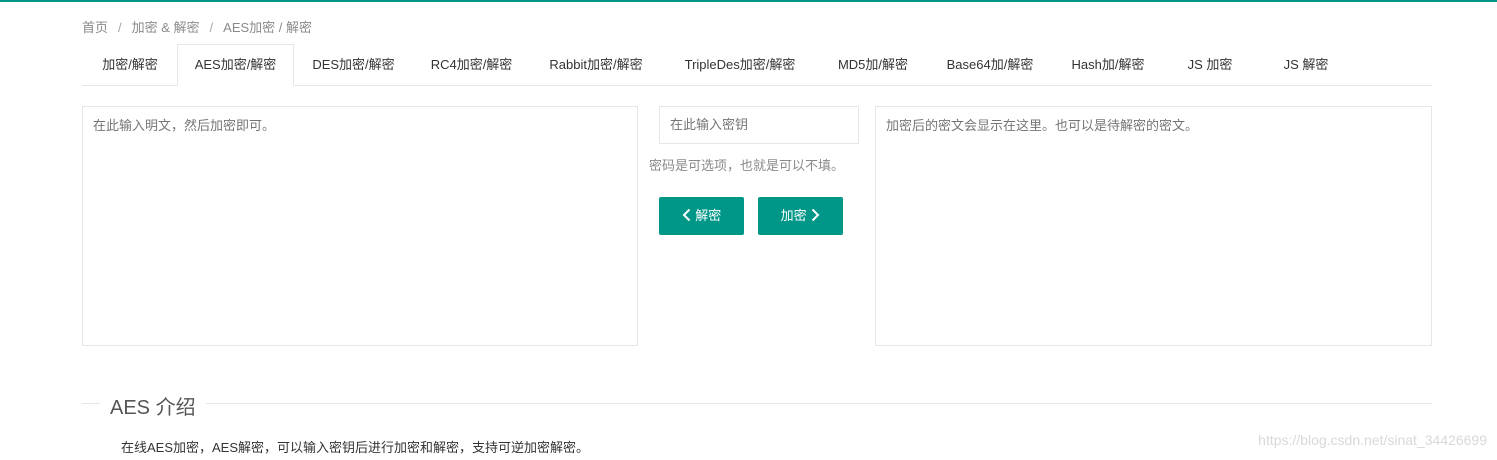 This screenshot has width=1497, height=460. What do you see at coordinates (1042, 125) in the screenshot?
I see `ciphertext-placeholder: 加密后的密文会显示在这里。也可以是待解密的密文。` at bounding box center [1042, 125].